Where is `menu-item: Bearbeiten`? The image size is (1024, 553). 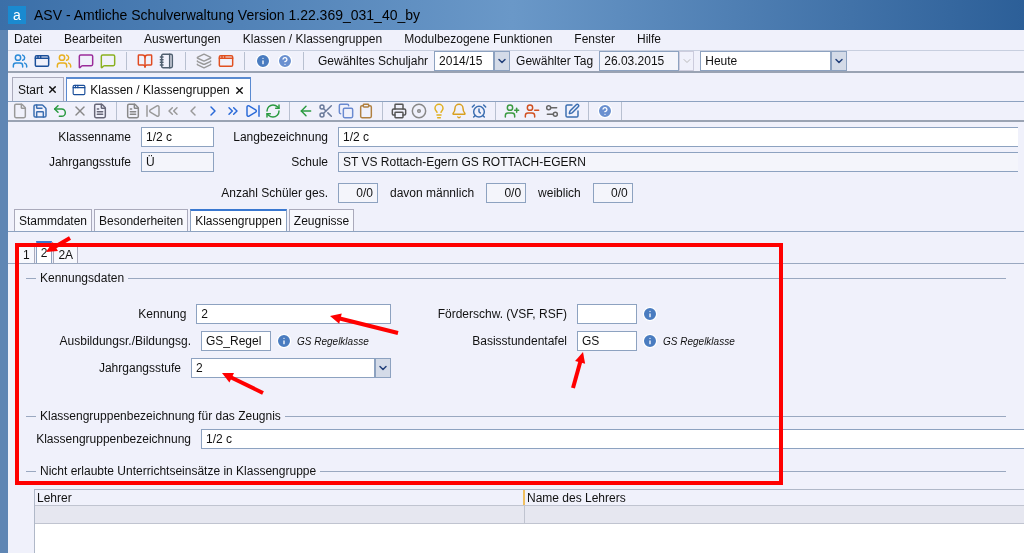 menu-item: Bearbeiten is located at coordinates (93, 40).